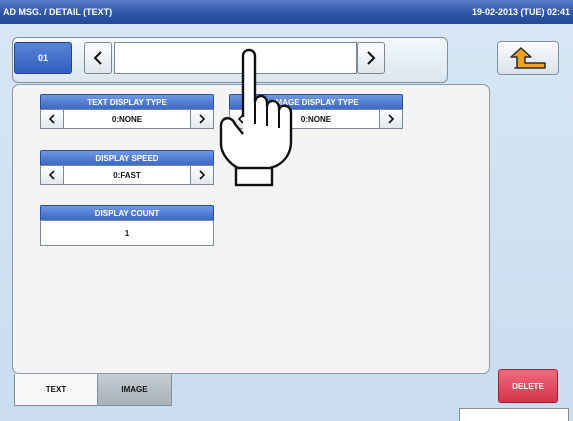  I want to click on display-speed-label: DISPLAY SPEED, so click(127, 157).